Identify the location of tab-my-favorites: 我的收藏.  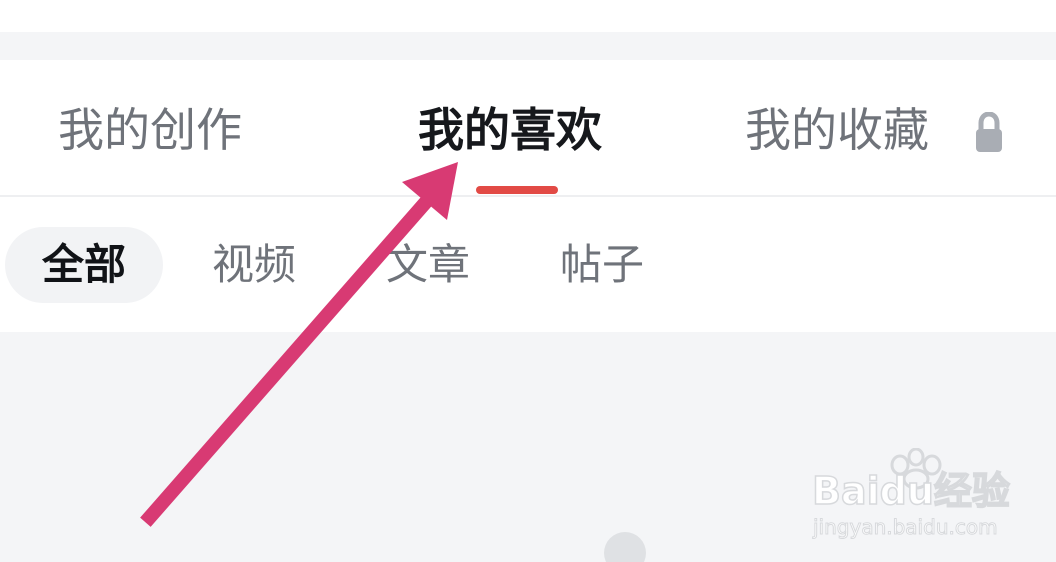
(837, 130).